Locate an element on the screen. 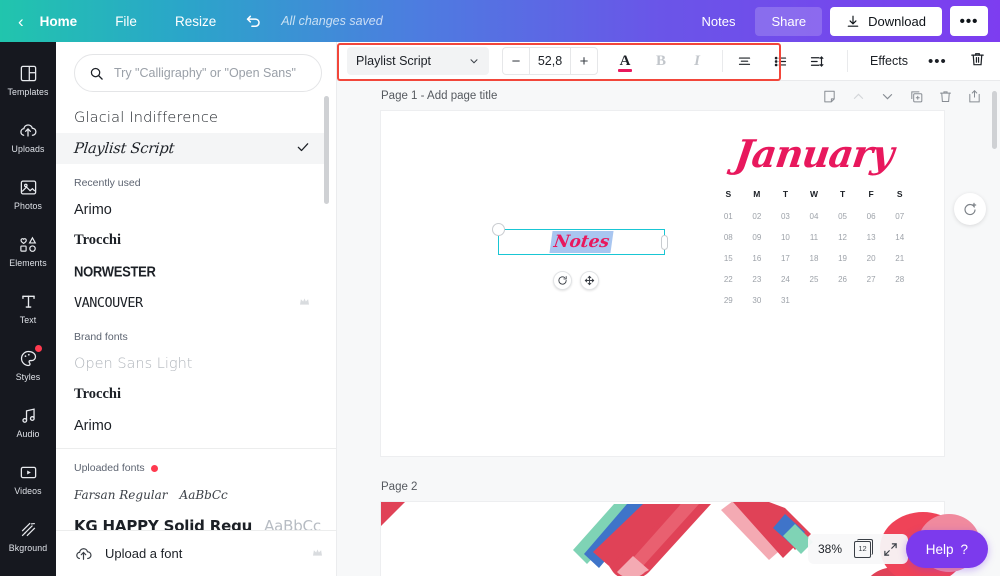 The height and width of the screenshot is (576, 1000). font-item-trocchi-brand: Trocchi is located at coordinates (190, 394).